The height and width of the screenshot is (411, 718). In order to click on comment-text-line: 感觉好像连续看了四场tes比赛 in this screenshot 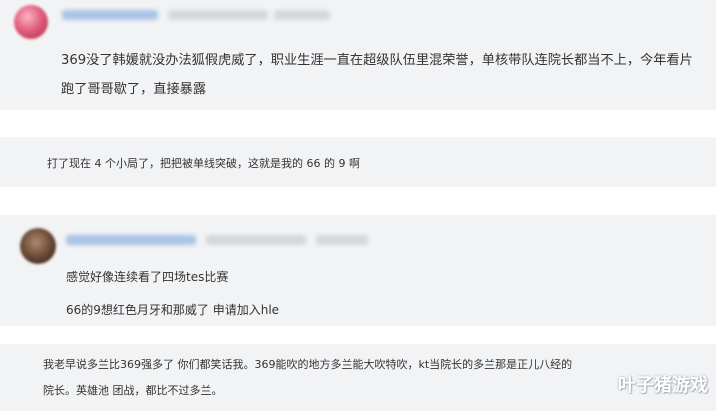, I will do `click(147, 277)`.